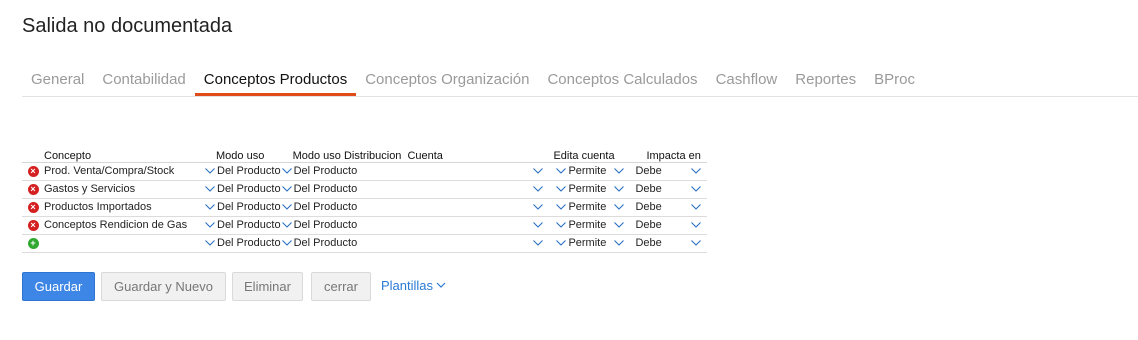 The height and width of the screenshot is (340, 1138). What do you see at coordinates (124, 243) in the screenshot?
I see `concepto-cell` at bounding box center [124, 243].